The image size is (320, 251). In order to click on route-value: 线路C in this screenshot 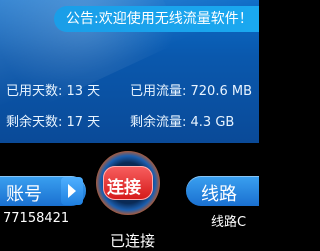, I will do `click(229, 222)`.